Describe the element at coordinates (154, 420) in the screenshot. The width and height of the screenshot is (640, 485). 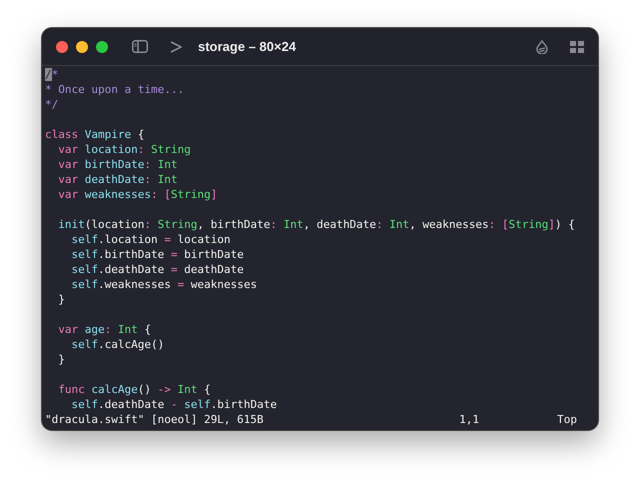
I see `file-info: "dracula.swift" [noeol] 29L, 615B` at that location.